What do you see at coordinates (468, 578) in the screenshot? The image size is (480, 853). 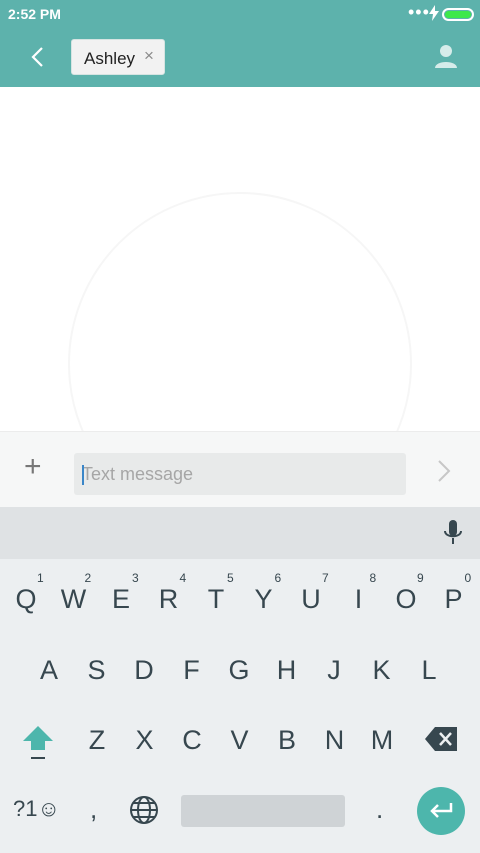 I see `key-hint-0: 0` at bounding box center [468, 578].